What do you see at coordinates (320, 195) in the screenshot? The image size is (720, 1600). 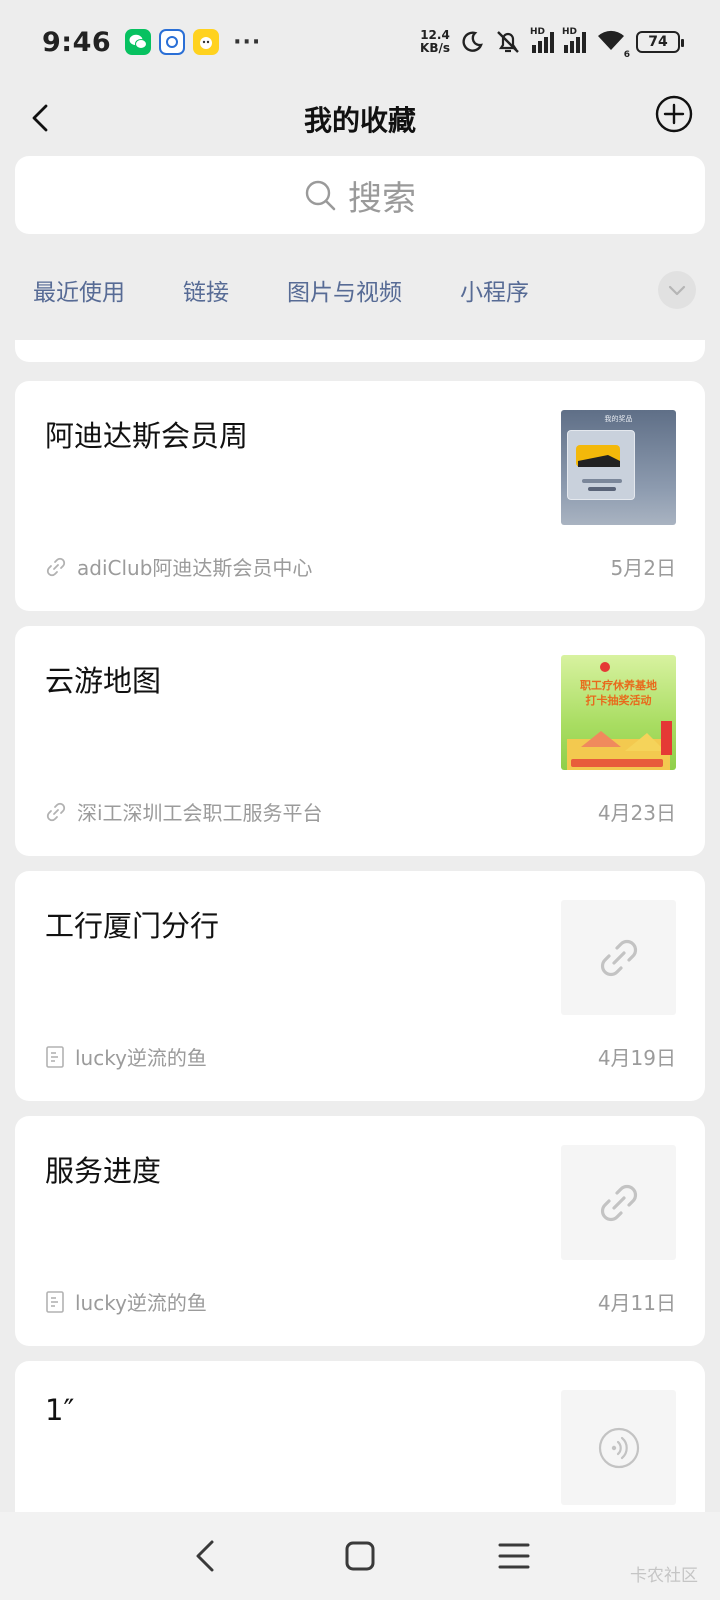 I see `search-icon` at bounding box center [320, 195].